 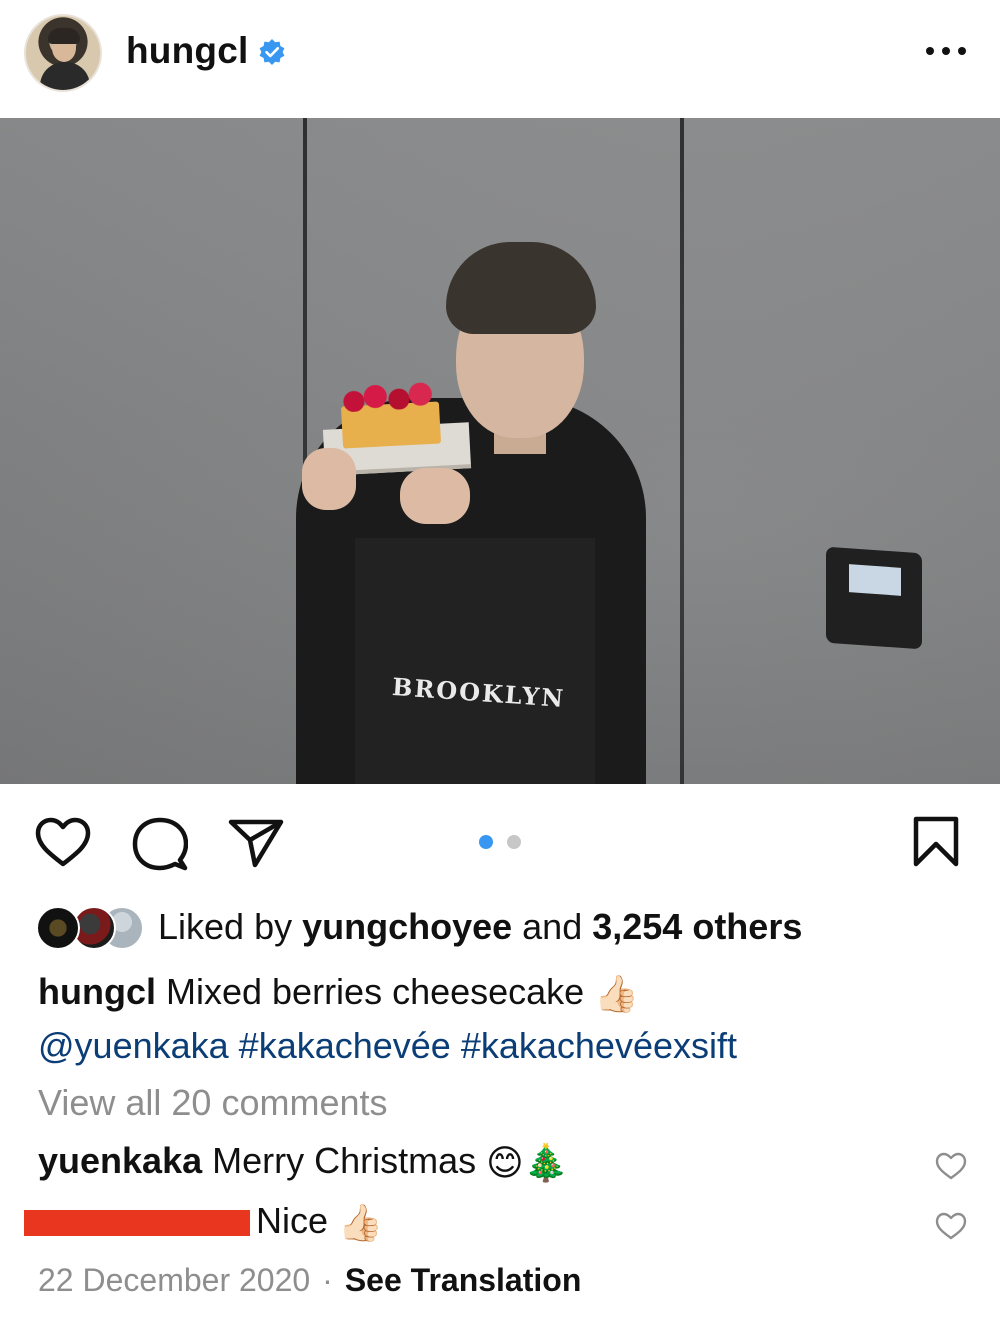 I want to click on liker-avatar, so click(x=58, y=928).